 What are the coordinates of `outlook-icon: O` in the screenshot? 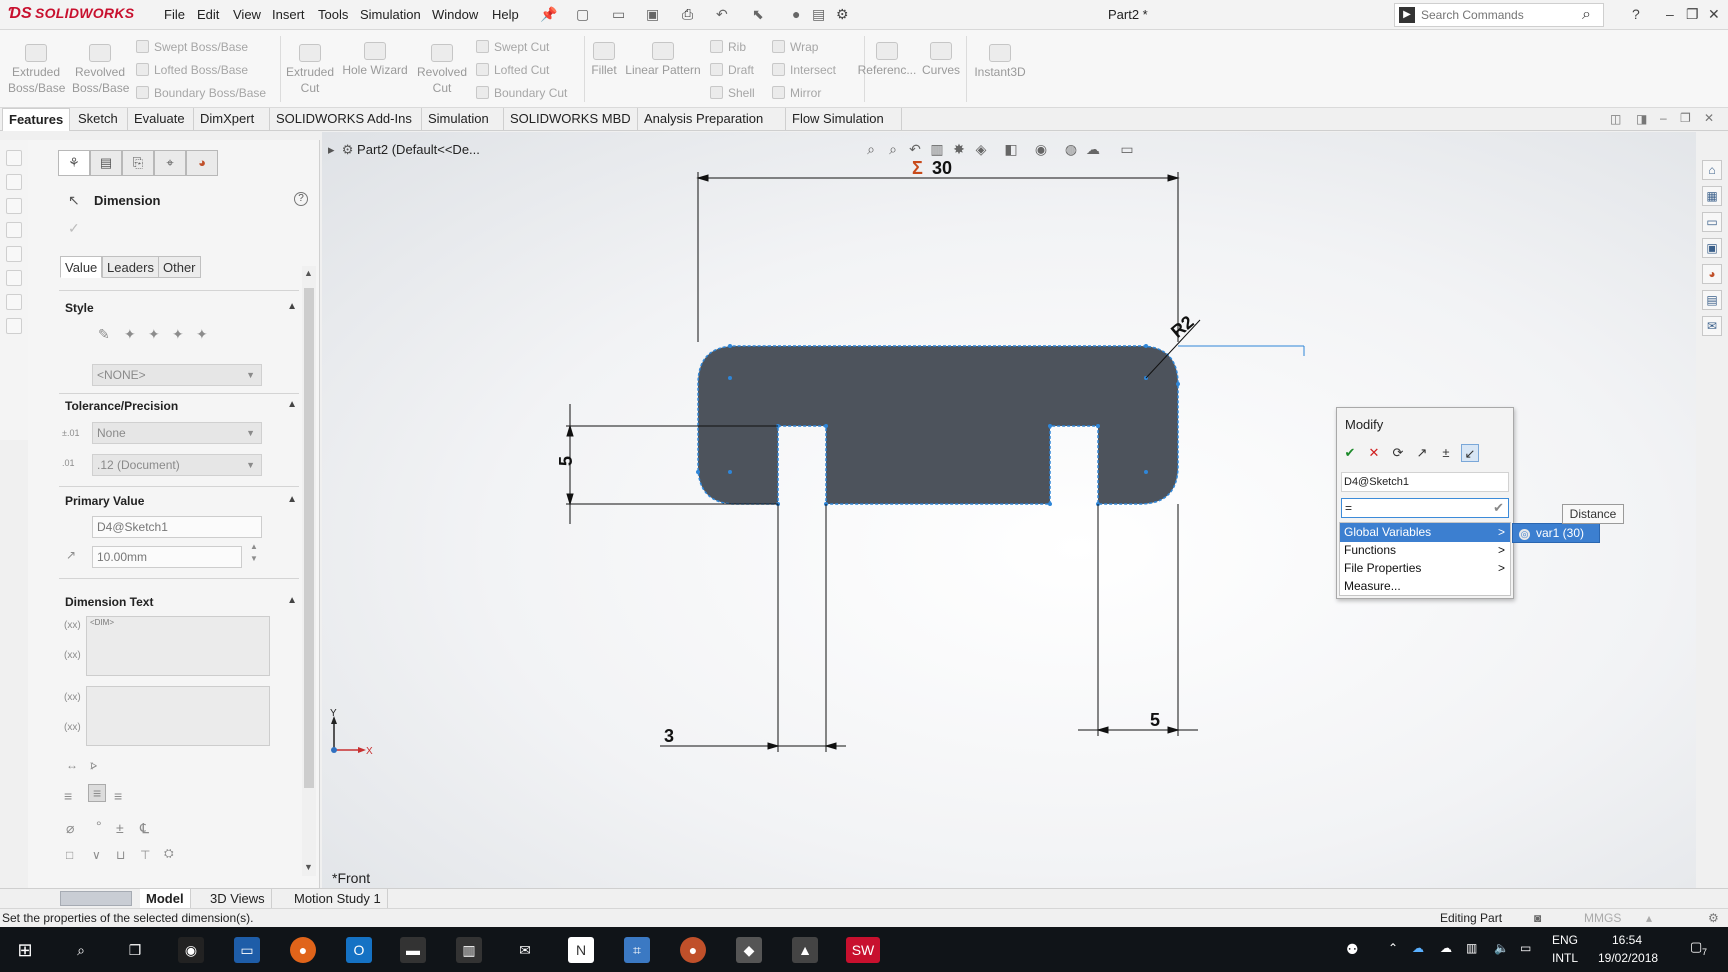 It's located at (359, 950).